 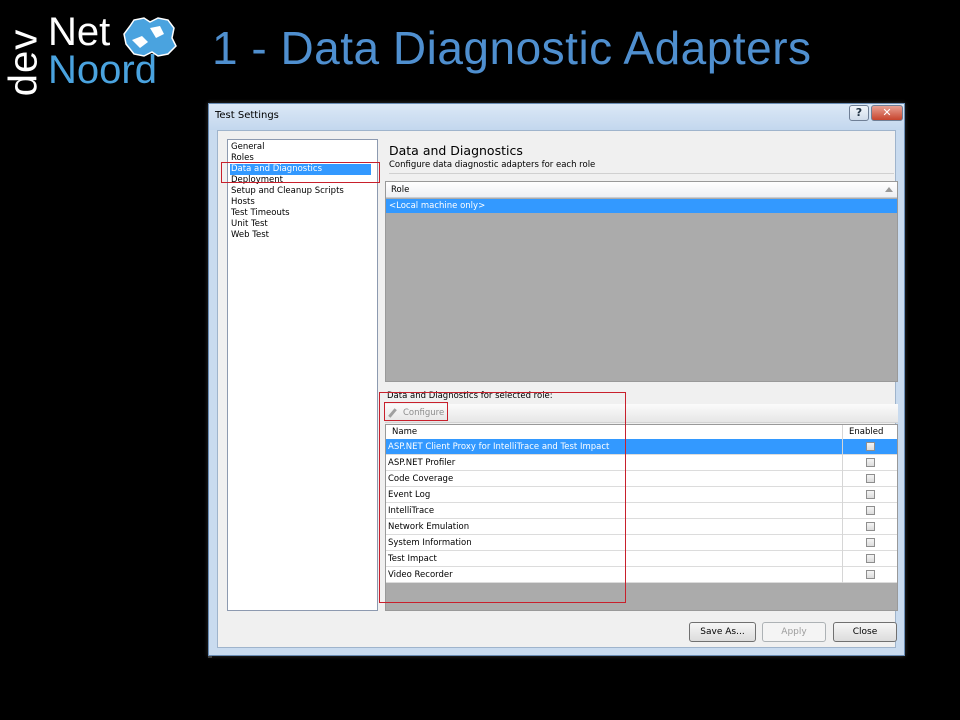 What do you see at coordinates (300, 172) in the screenshot?
I see `highlight-box-nav` at bounding box center [300, 172].